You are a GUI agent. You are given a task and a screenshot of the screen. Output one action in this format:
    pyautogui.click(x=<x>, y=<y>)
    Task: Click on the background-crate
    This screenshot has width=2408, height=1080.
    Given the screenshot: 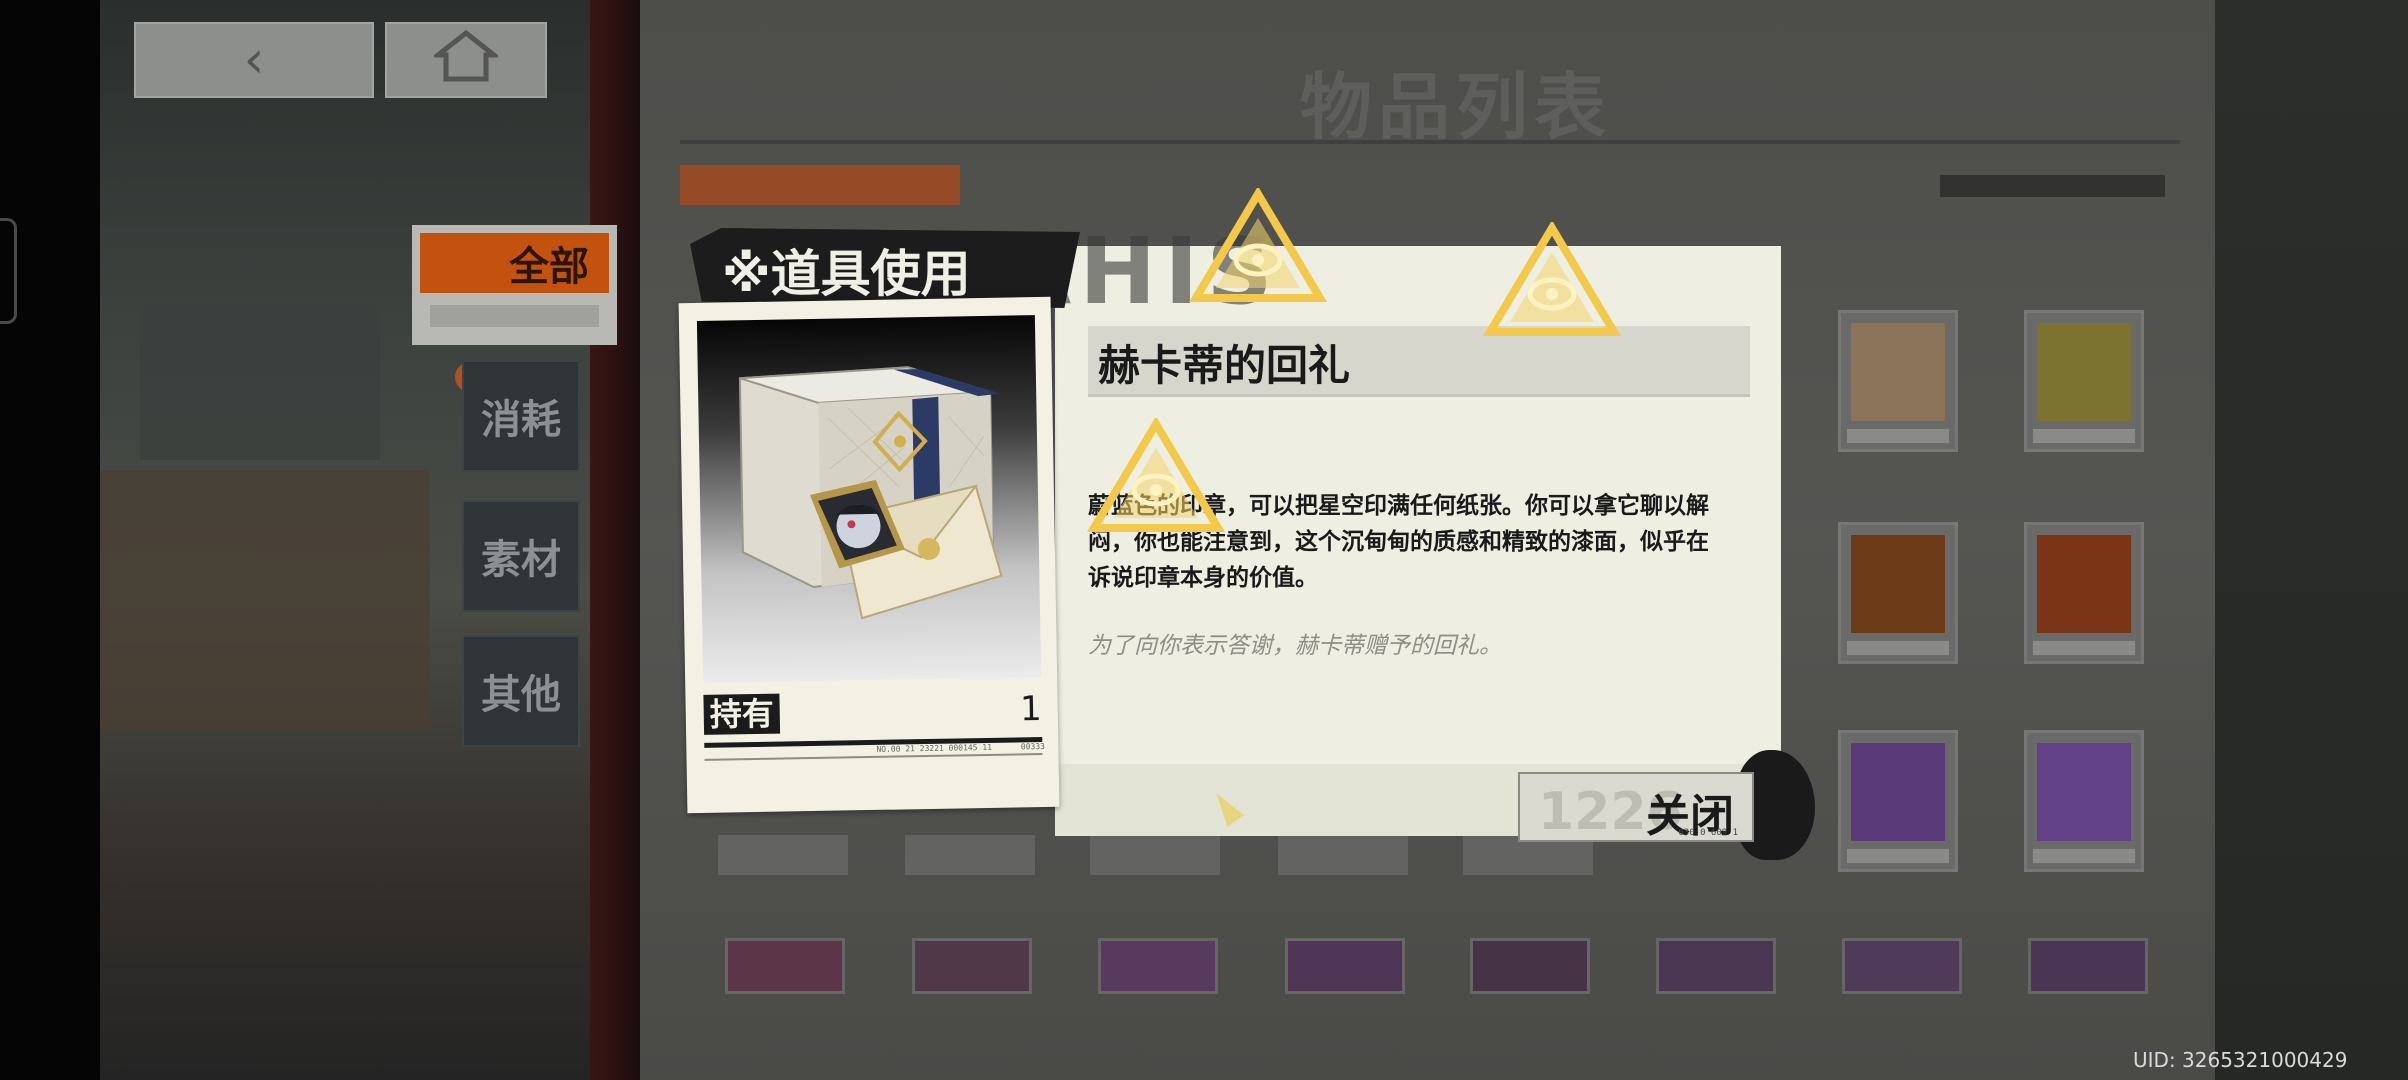 What is the action you would take?
    pyautogui.click(x=265, y=600)
    